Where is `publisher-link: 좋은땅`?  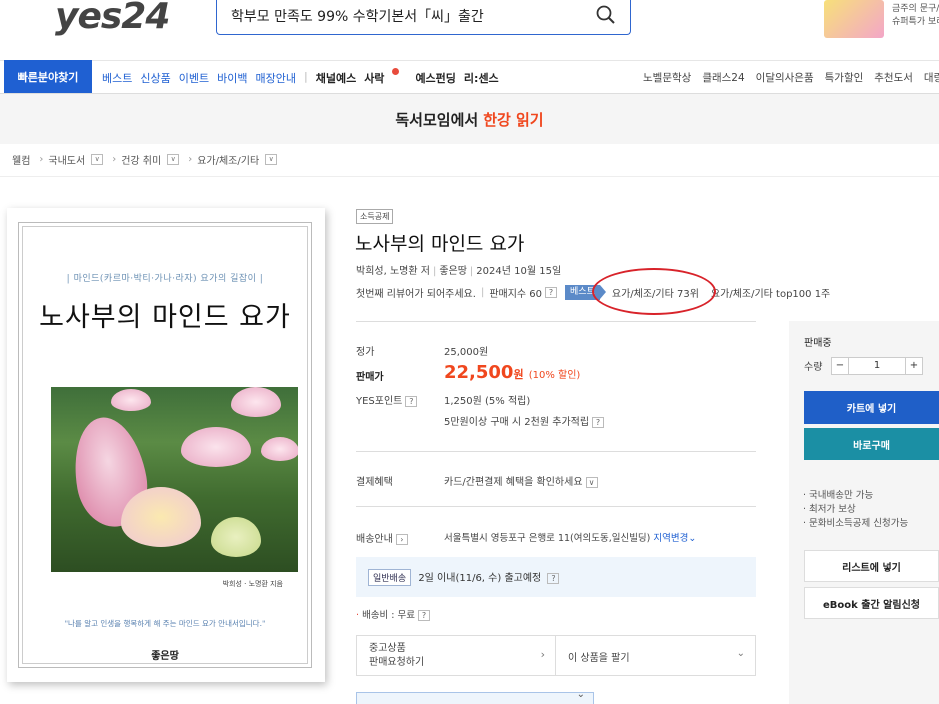 publisher-link: 좋은땅 is located at coordinates (453, 271).